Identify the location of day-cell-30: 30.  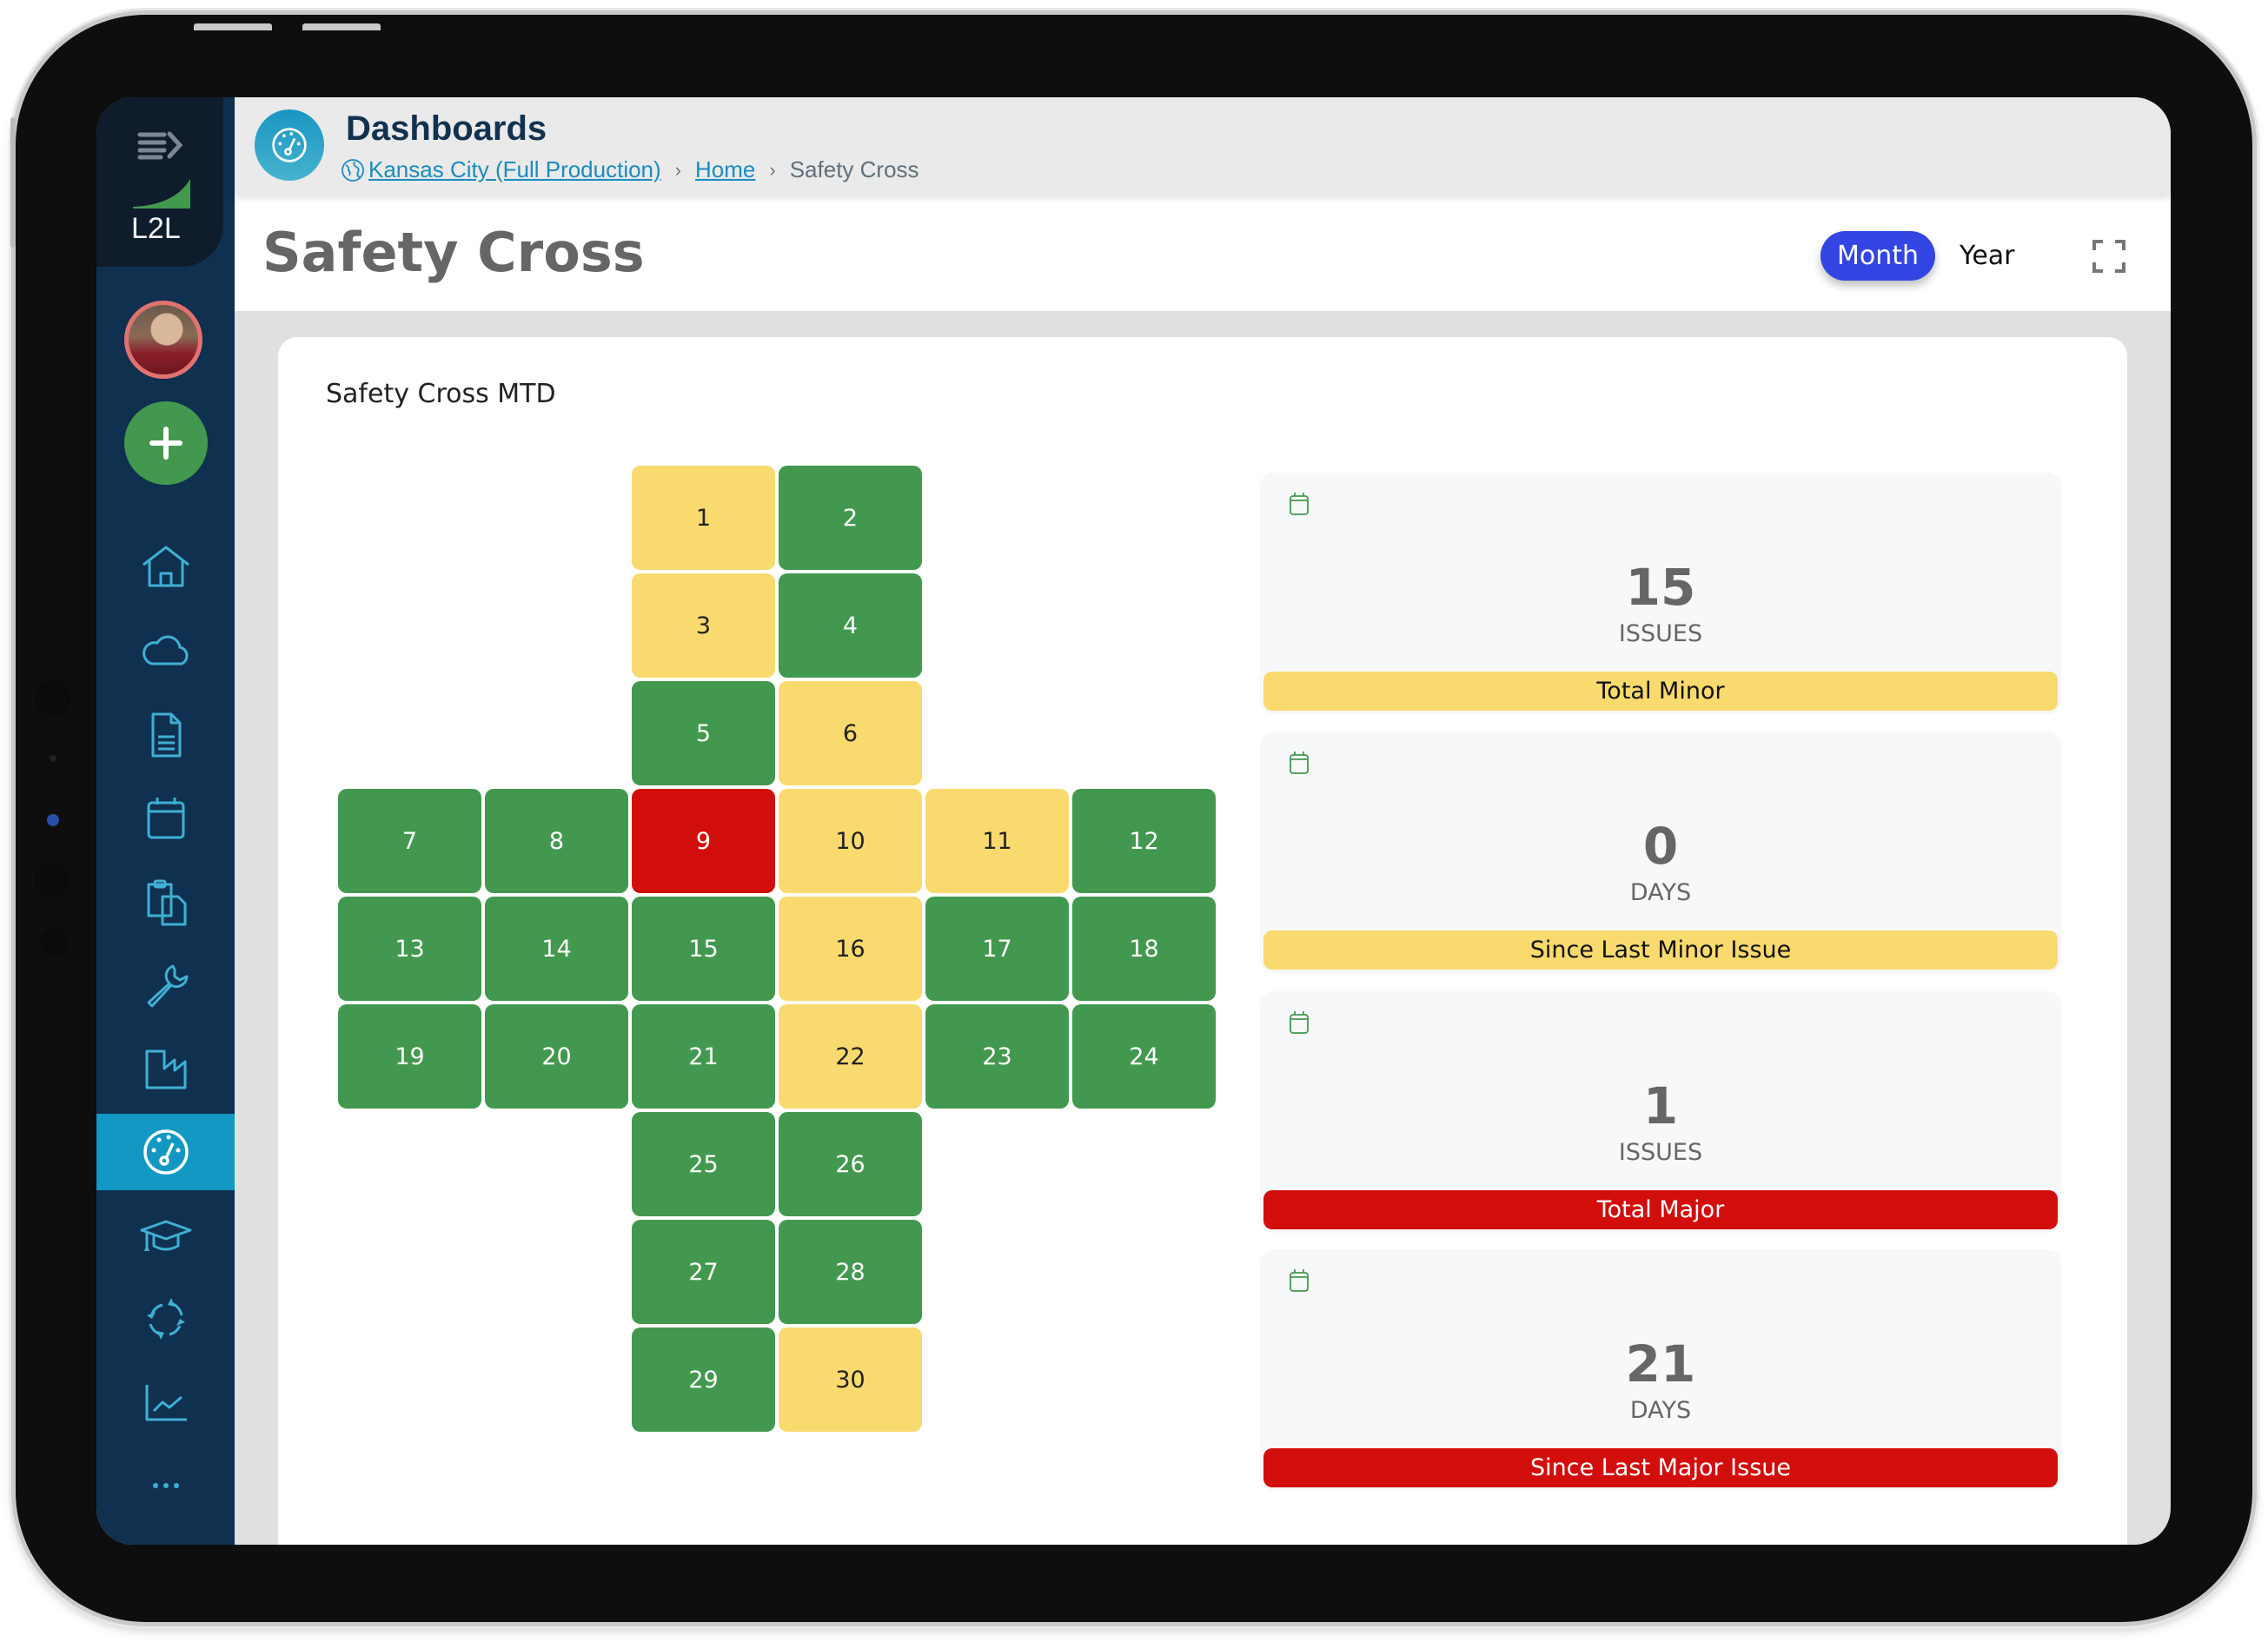
(850, 1380).